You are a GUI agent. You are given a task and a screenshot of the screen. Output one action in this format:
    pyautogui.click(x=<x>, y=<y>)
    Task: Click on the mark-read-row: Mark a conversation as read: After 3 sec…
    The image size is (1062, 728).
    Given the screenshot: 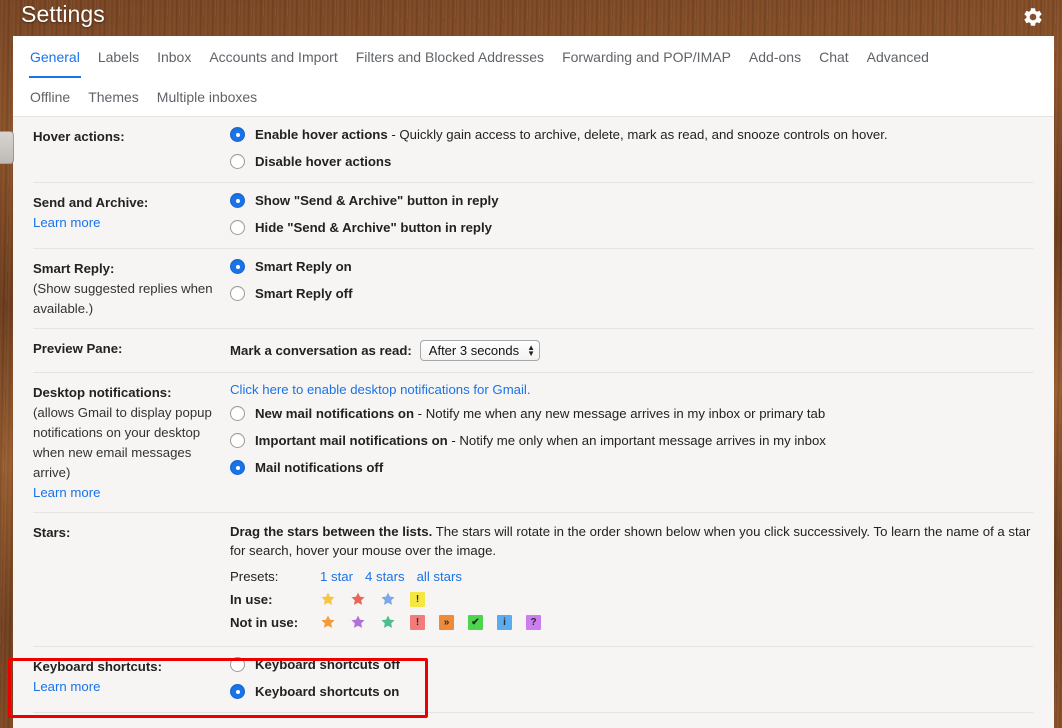 What is the action you would take?
    pyautogui.click(x=631, y=350)
    